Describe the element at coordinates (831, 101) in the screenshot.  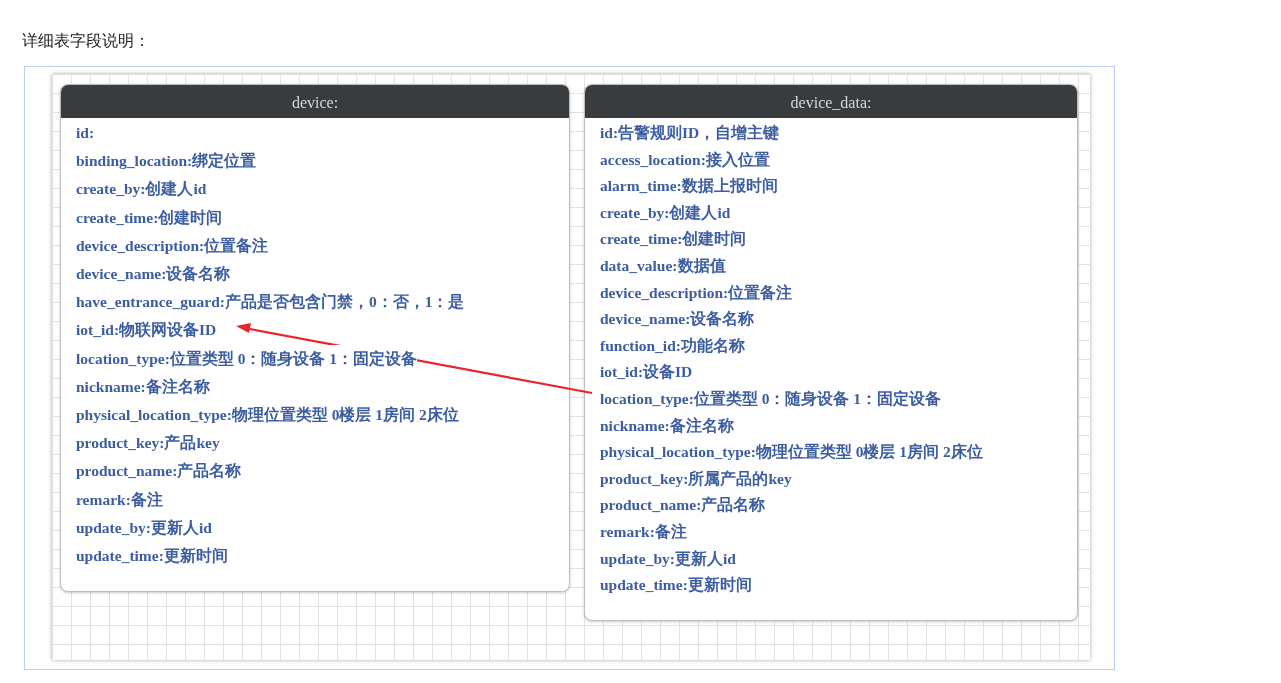
I see `table-title: device_data:` at that location.